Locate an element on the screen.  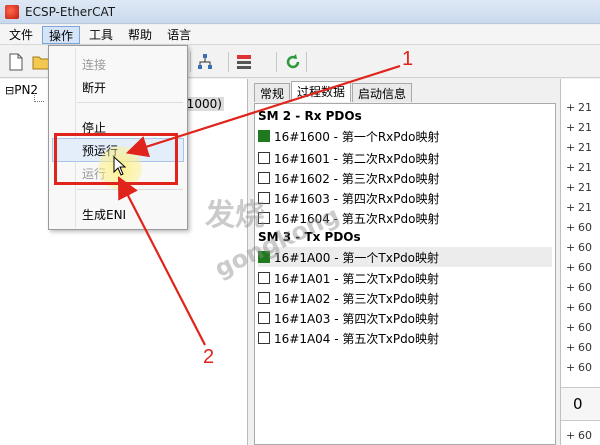
refresh-icon is located at coordinates (293, 62).